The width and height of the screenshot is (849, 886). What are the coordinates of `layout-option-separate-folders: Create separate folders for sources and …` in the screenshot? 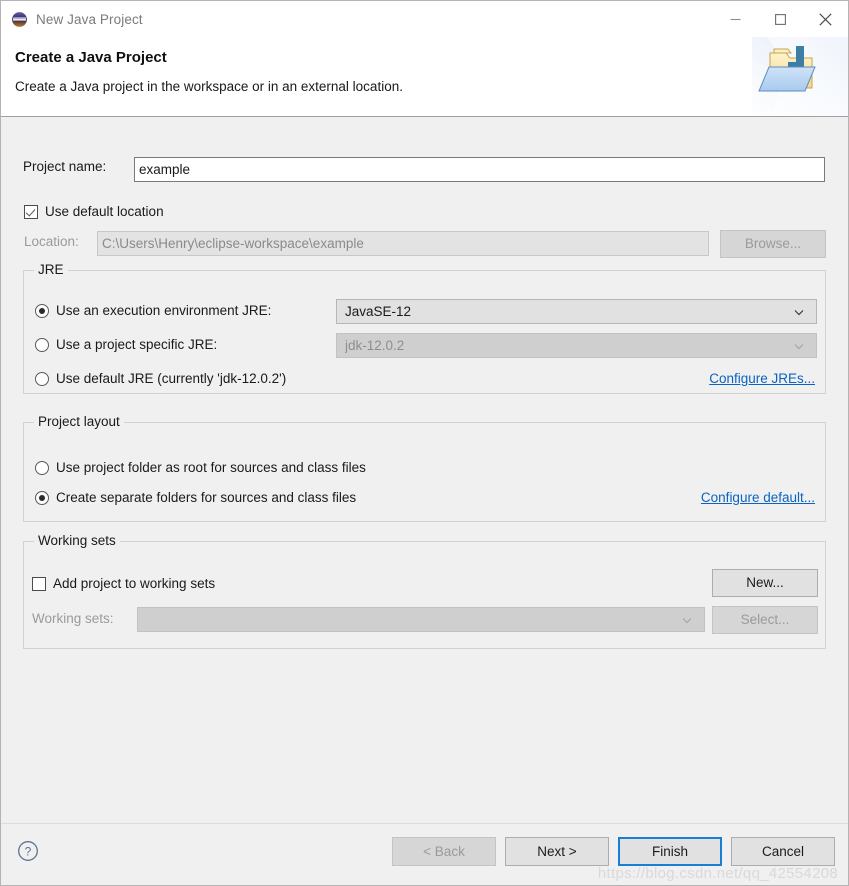 It's located at (195, 497).